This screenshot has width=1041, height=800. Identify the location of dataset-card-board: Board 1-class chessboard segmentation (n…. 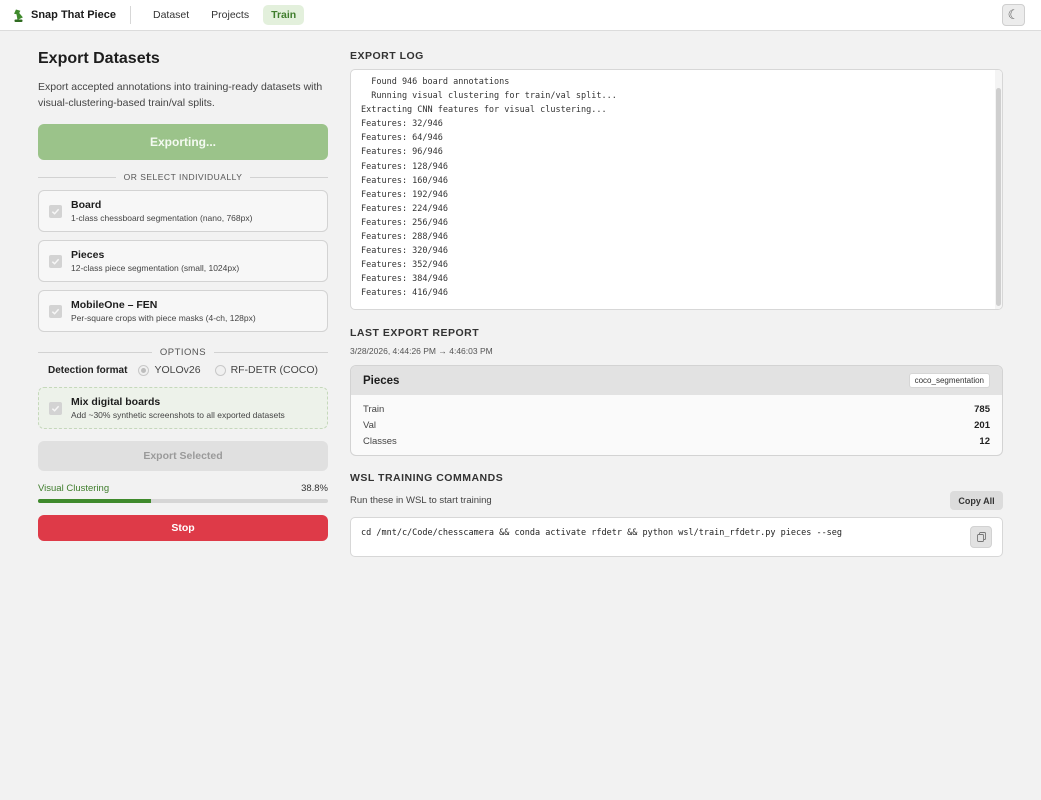
(183, 211).